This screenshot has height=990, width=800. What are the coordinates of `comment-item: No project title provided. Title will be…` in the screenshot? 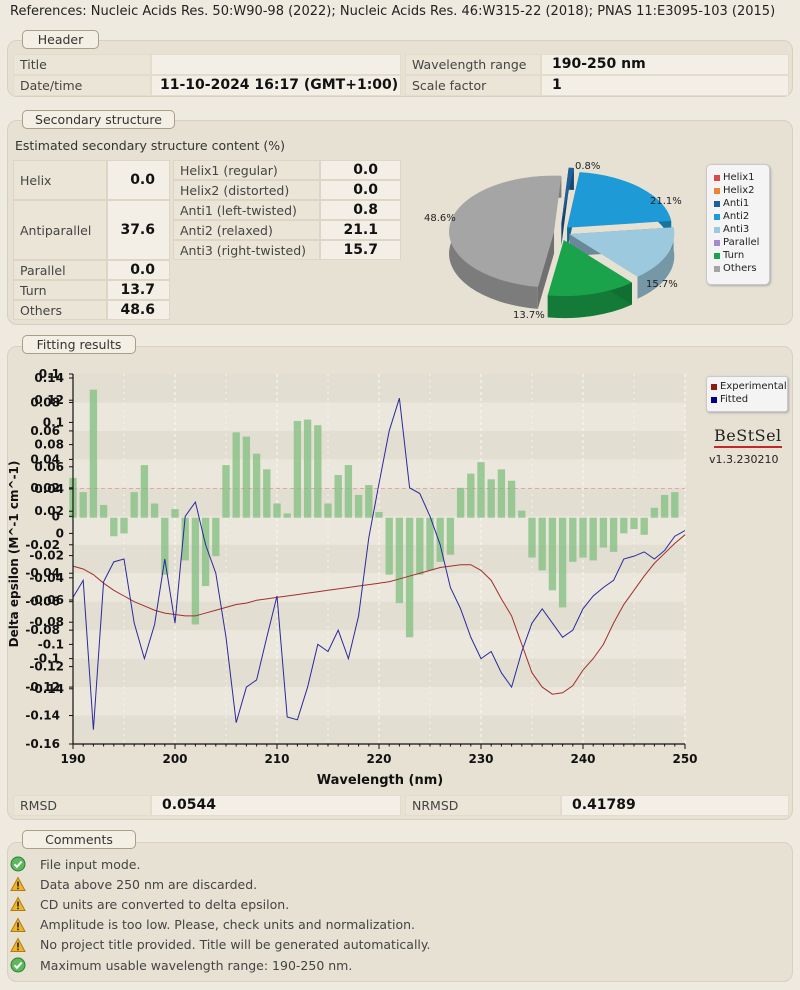 It's located at (220, 945).